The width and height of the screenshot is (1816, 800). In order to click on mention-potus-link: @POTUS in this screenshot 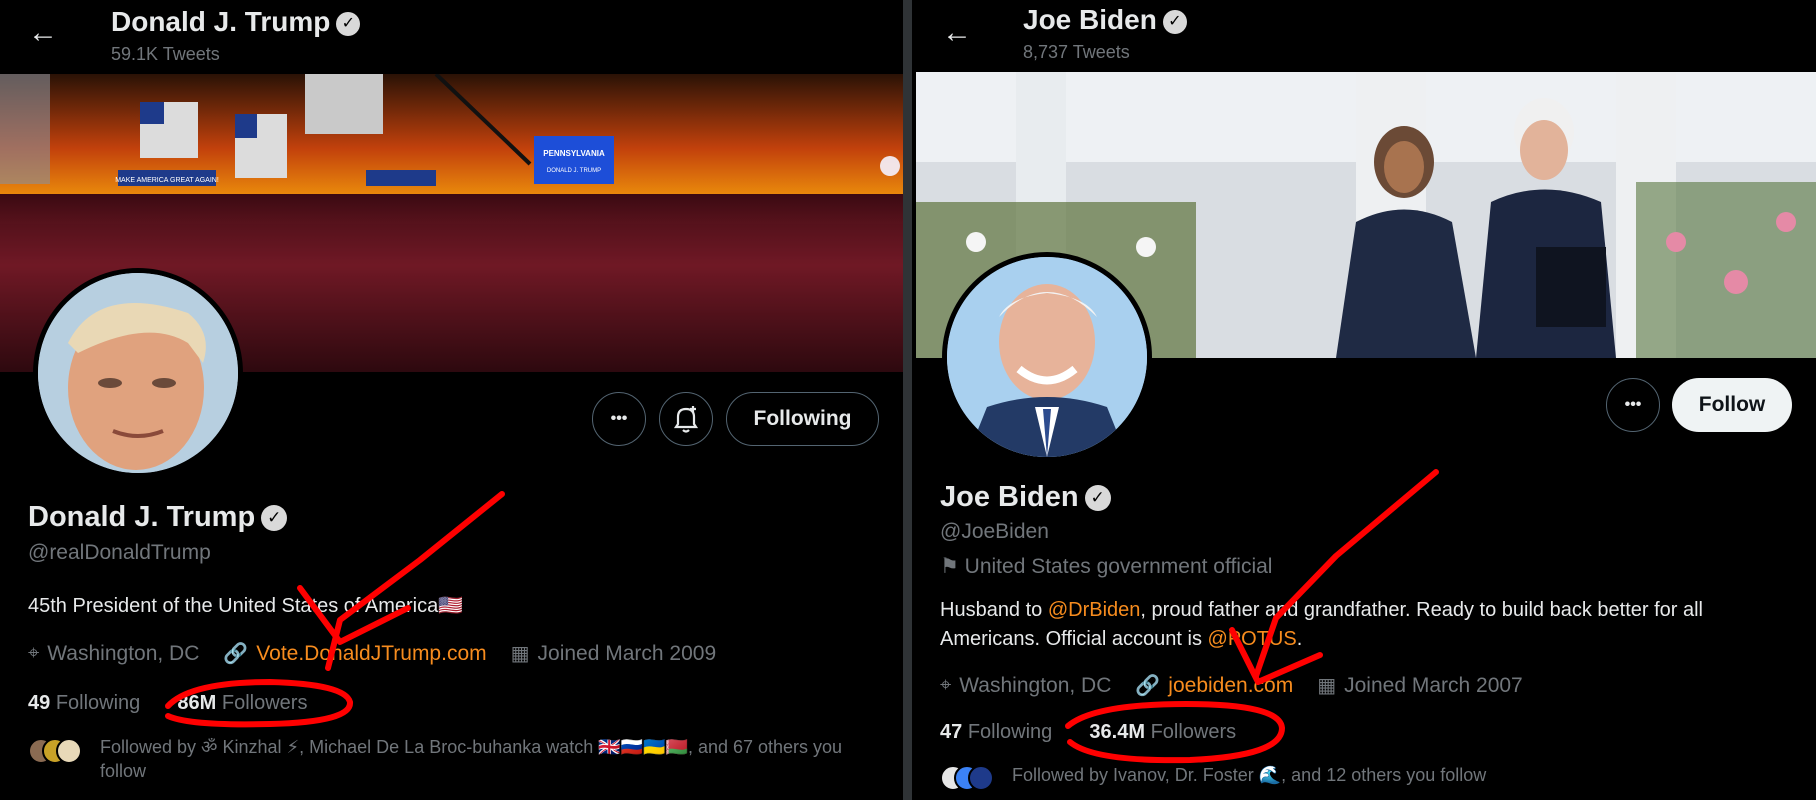, I will do `click(1252, 639)`.